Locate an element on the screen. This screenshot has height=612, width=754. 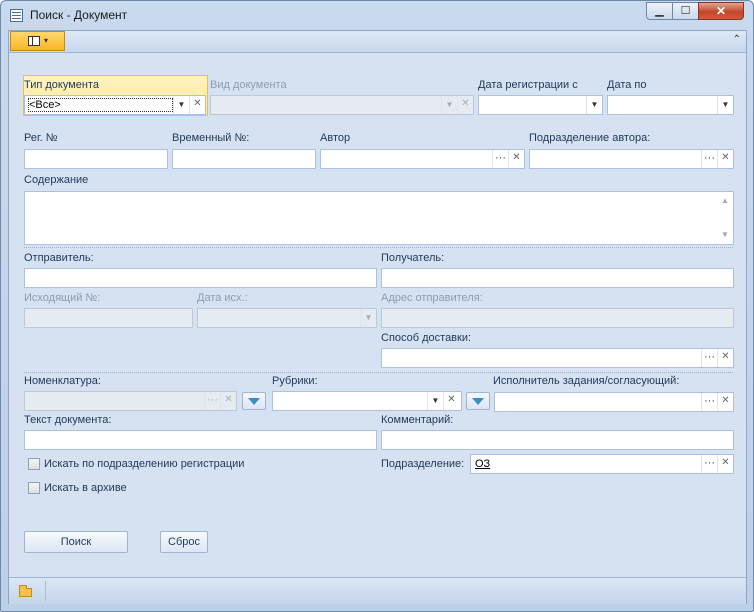
title-bar: Поиск - Документ ▁ ☐ ✕ is located at coordinates (377, 15).